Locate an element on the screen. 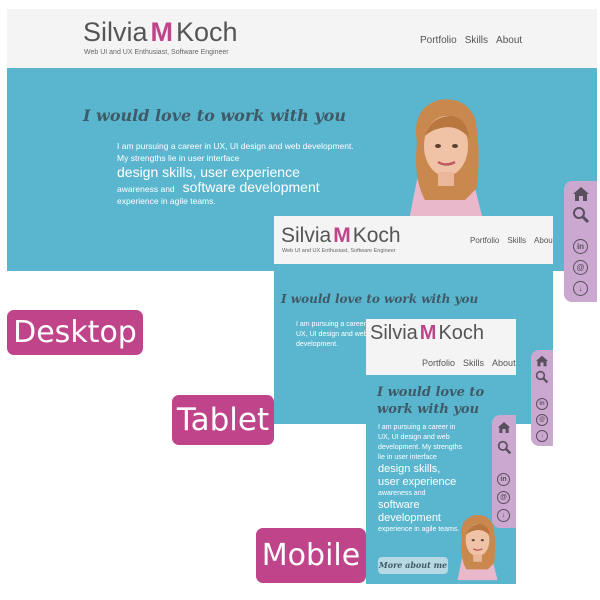  desktop-nav: Portfolio Skills About is located at coordinates (467, 40).